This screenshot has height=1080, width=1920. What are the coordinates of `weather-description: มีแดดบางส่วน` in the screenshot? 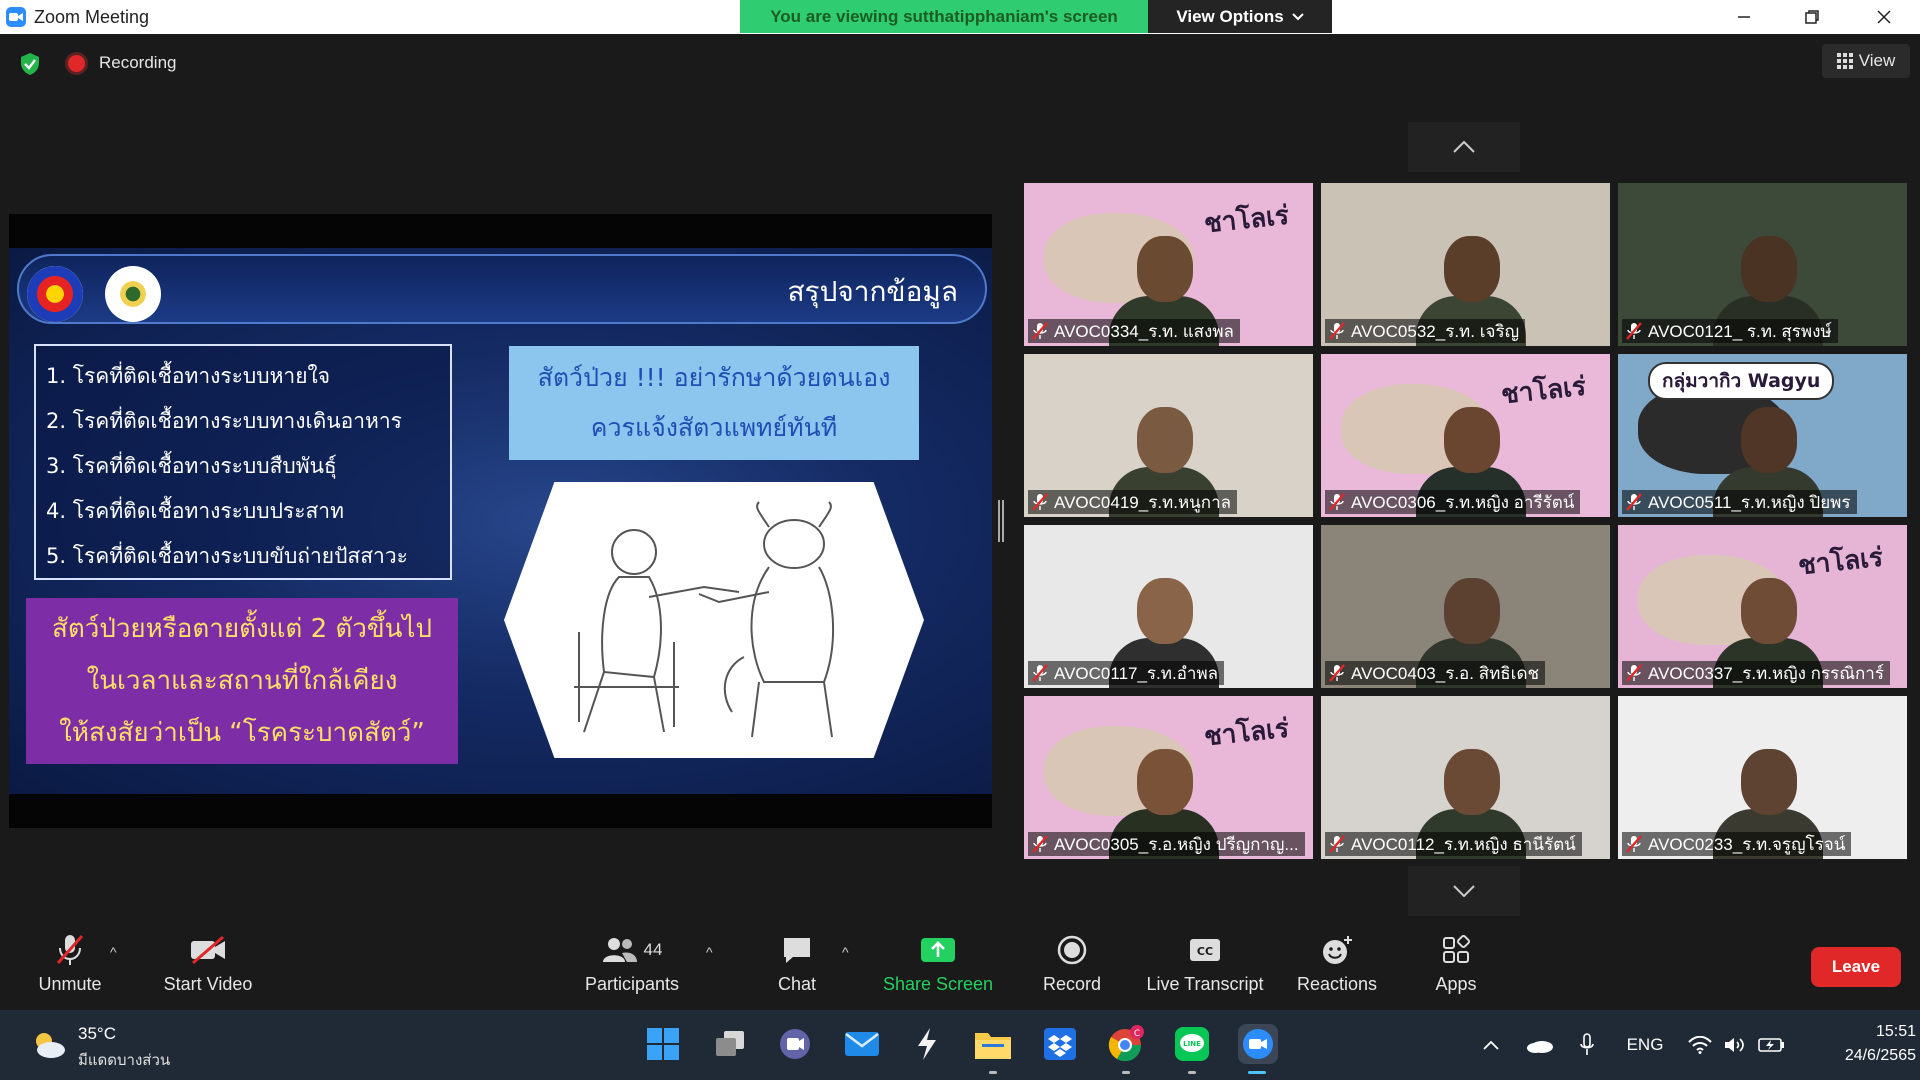 It's located at (124, 1060).